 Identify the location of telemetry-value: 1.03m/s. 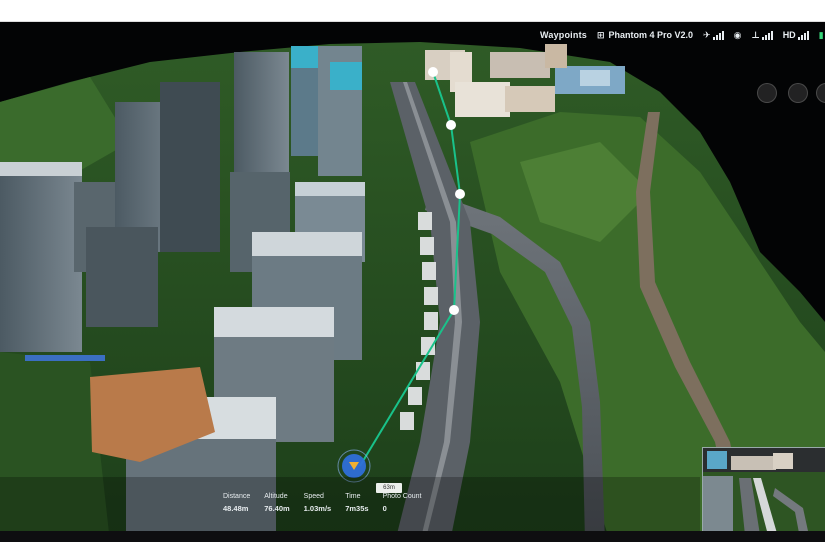
(317, 508).